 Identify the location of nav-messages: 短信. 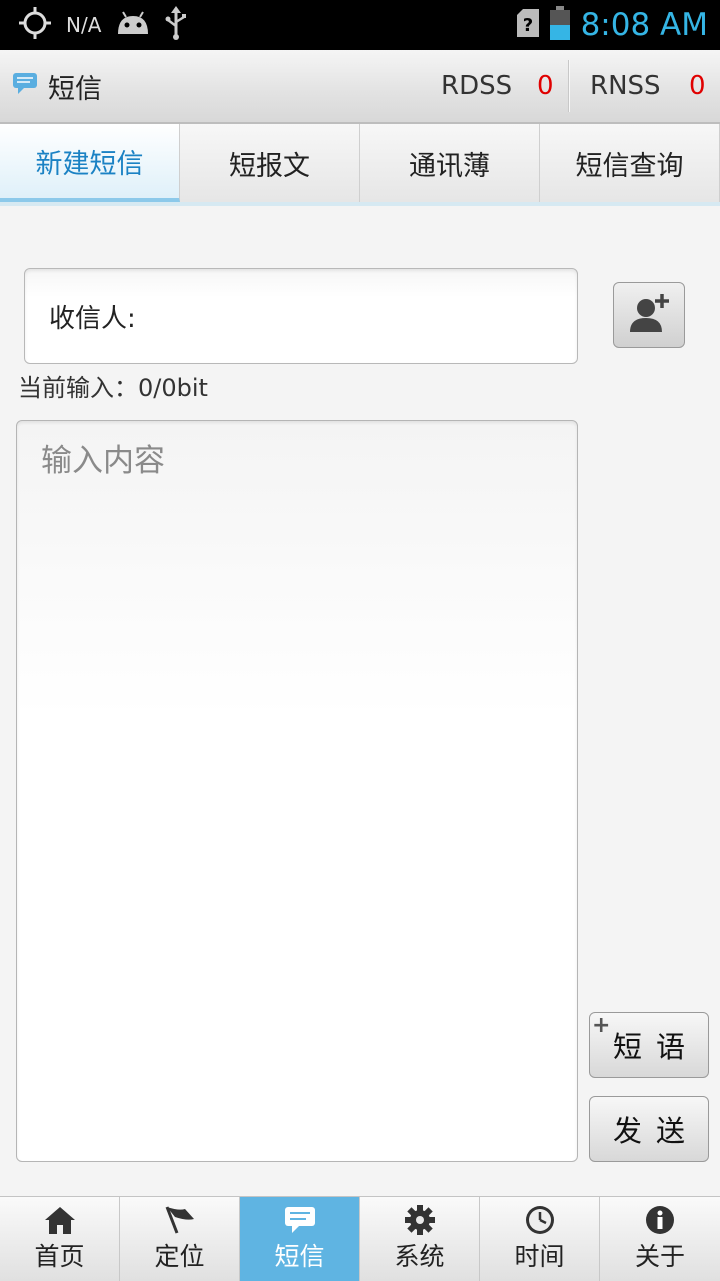
(300, 1239).